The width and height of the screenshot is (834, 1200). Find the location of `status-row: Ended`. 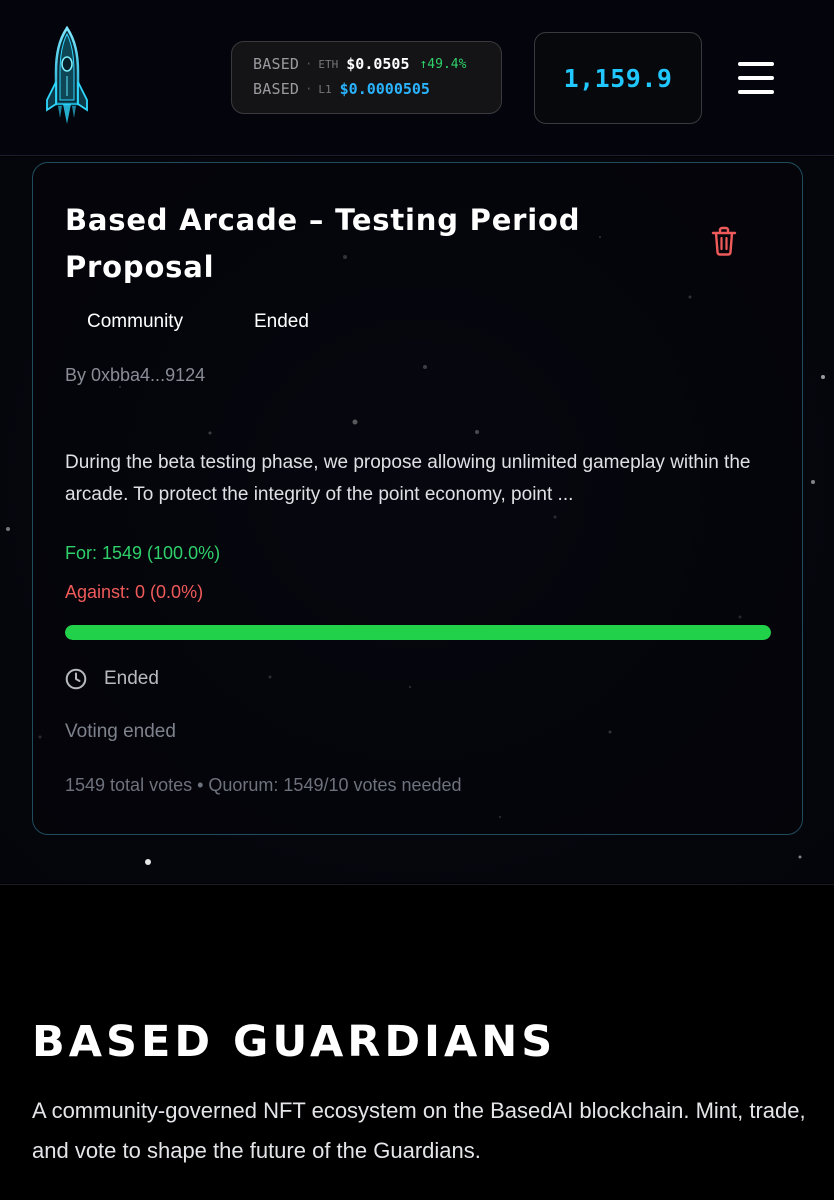

status-row: Ended is located at coordinates (112, 679).